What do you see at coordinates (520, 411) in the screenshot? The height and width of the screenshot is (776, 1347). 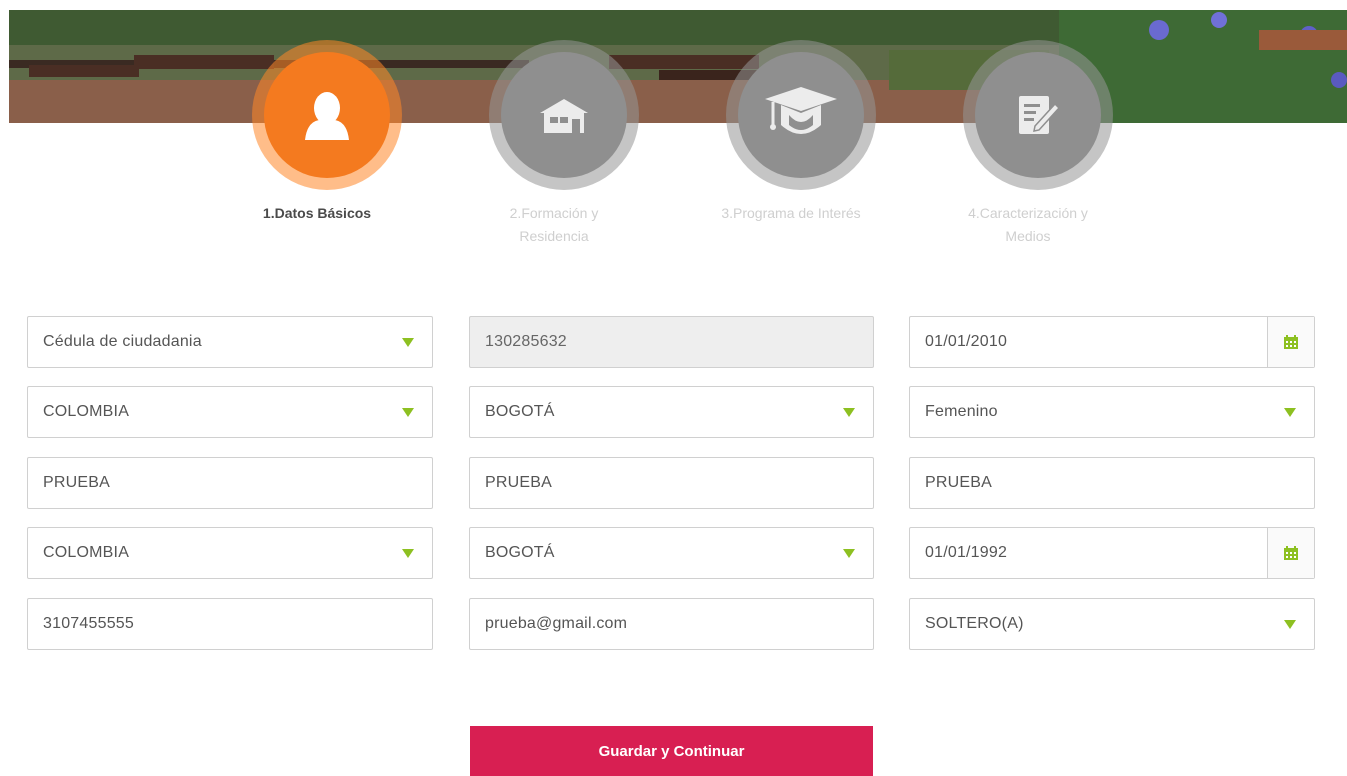 I see `ciudad-expedicion-value: BOGOTÁ` at bounding box center [520, 411].